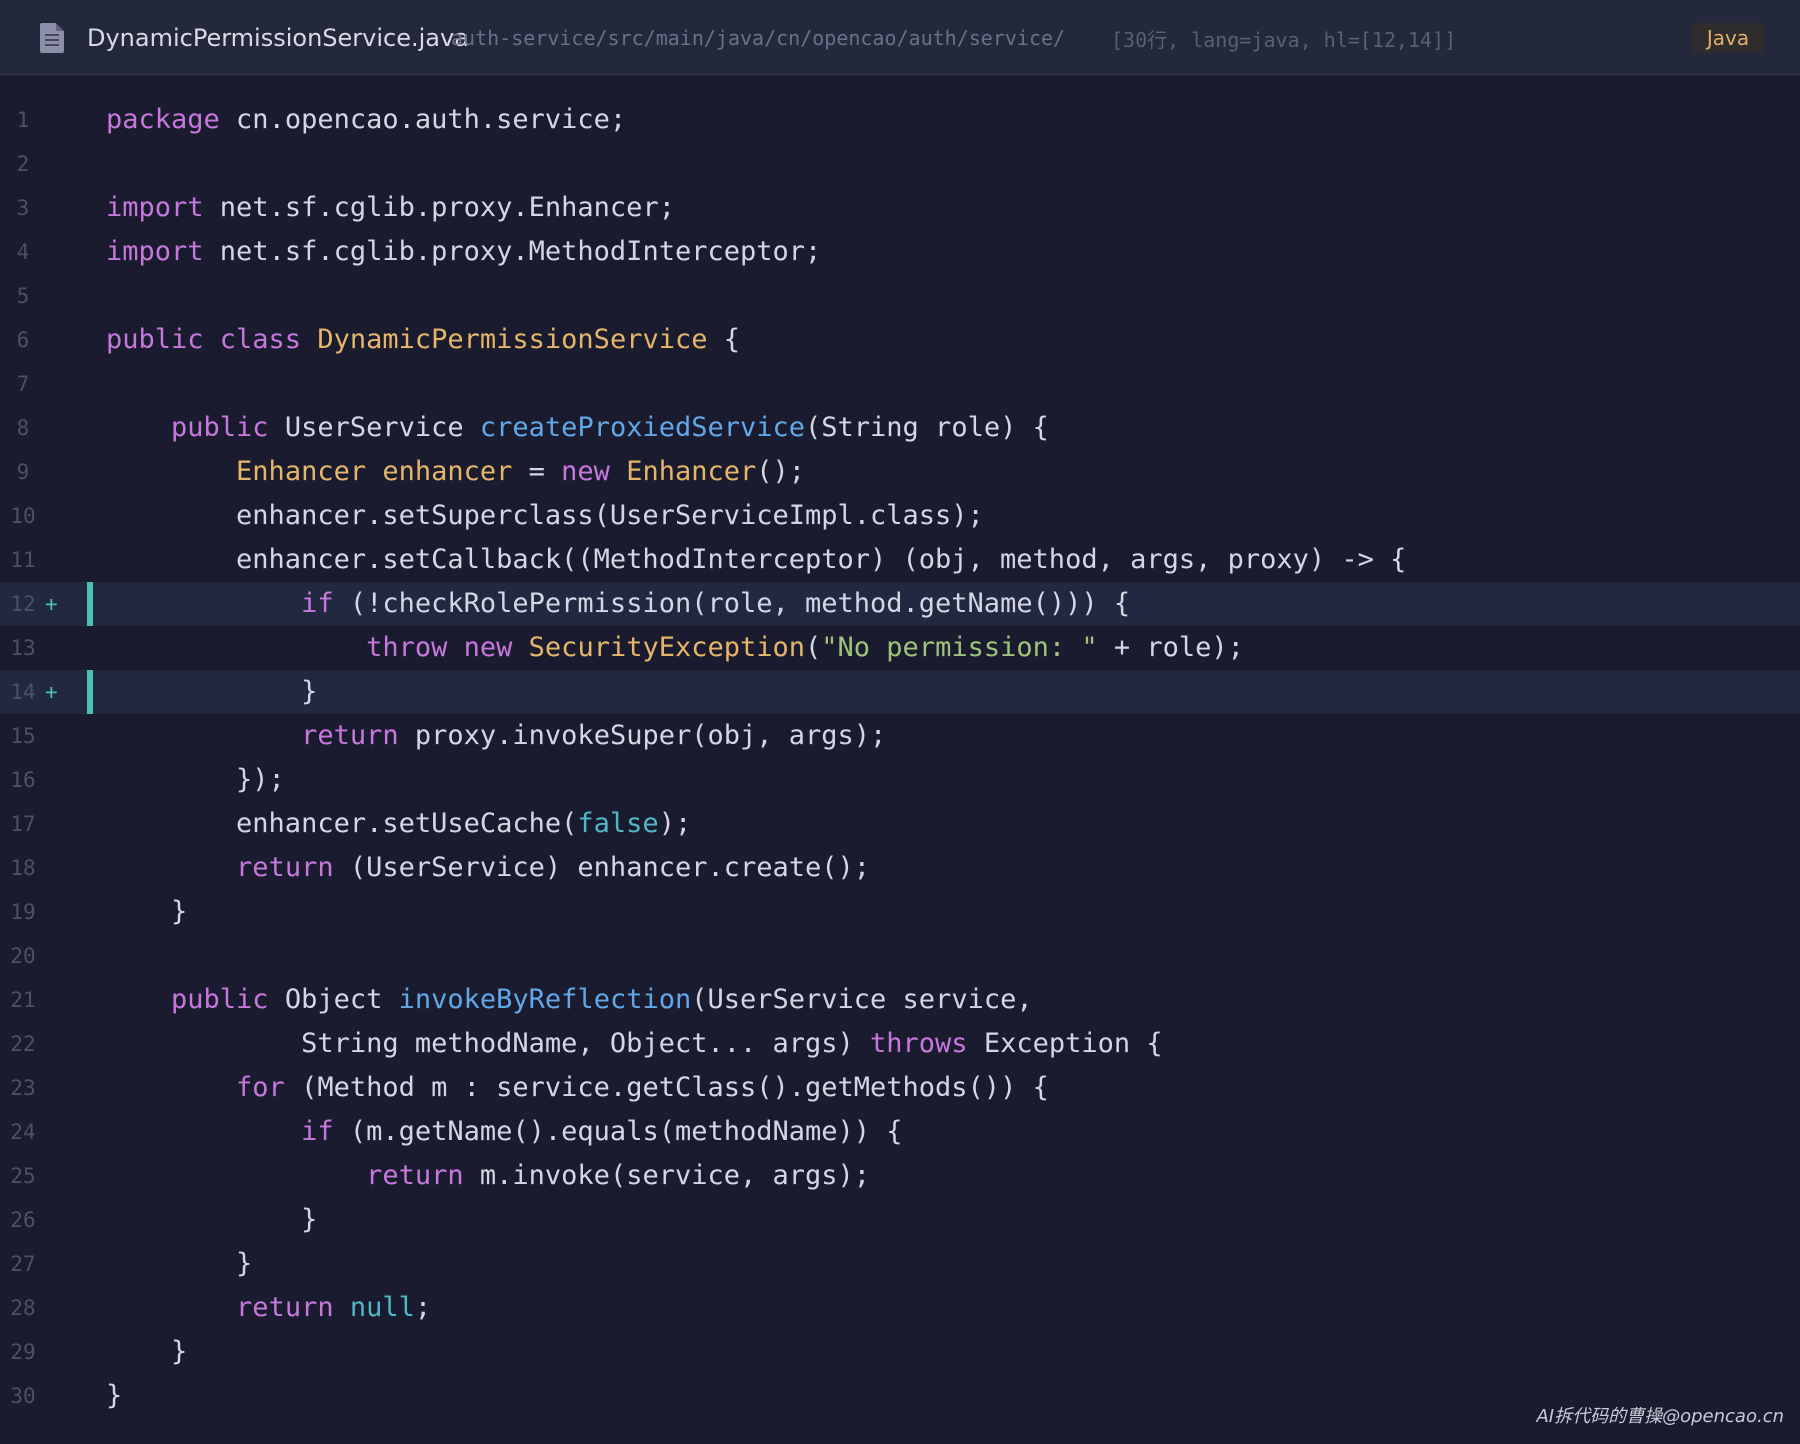 Image resolution: width=1800 pixels, height=1444 pixels. Describe the element at coordinates (23, 428) in the screenshot. I see `line-number: 8` at that location.